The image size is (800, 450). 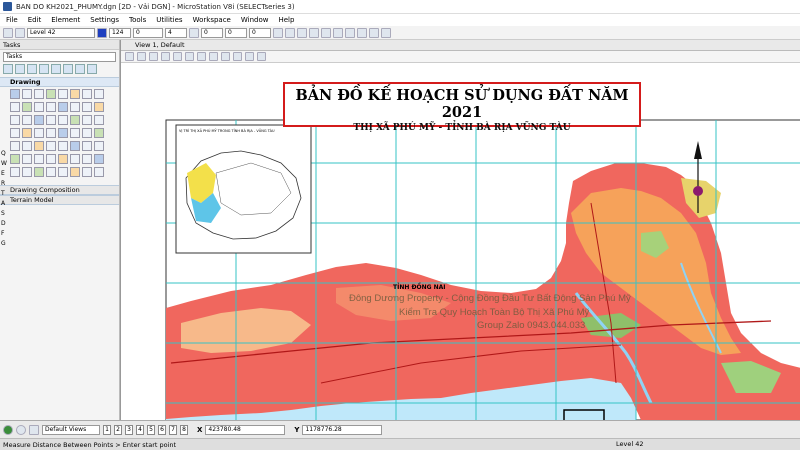 I want to click on menu-workspace: Workspace, so click(x=212, y=20).